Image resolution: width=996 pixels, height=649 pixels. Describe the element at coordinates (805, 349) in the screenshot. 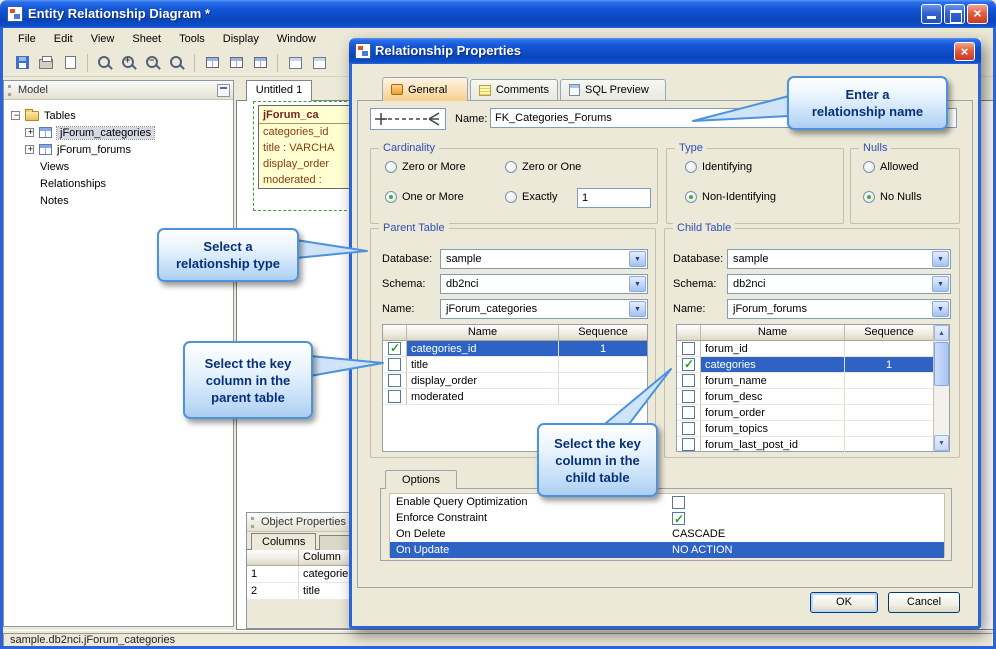

I see `table-row: forum_id` at that location.